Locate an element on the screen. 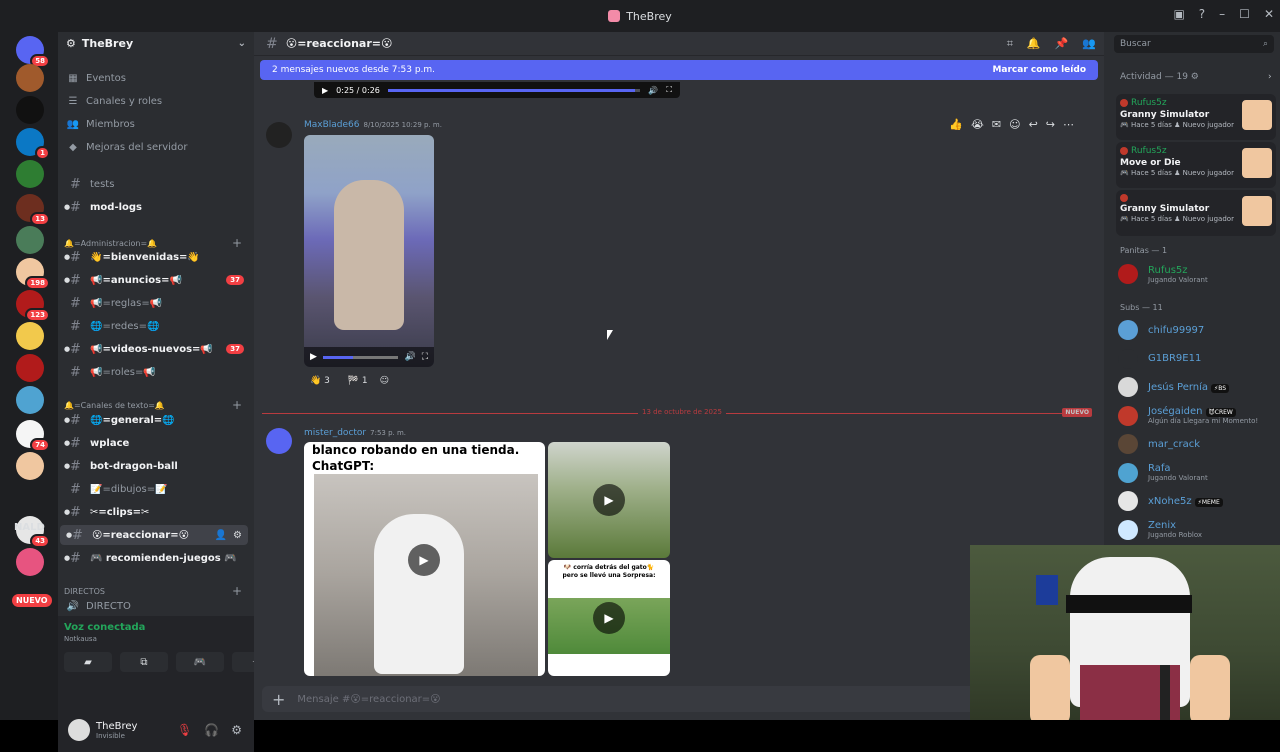  member-item: chifu99997 is located at coordinates (1198, 330).